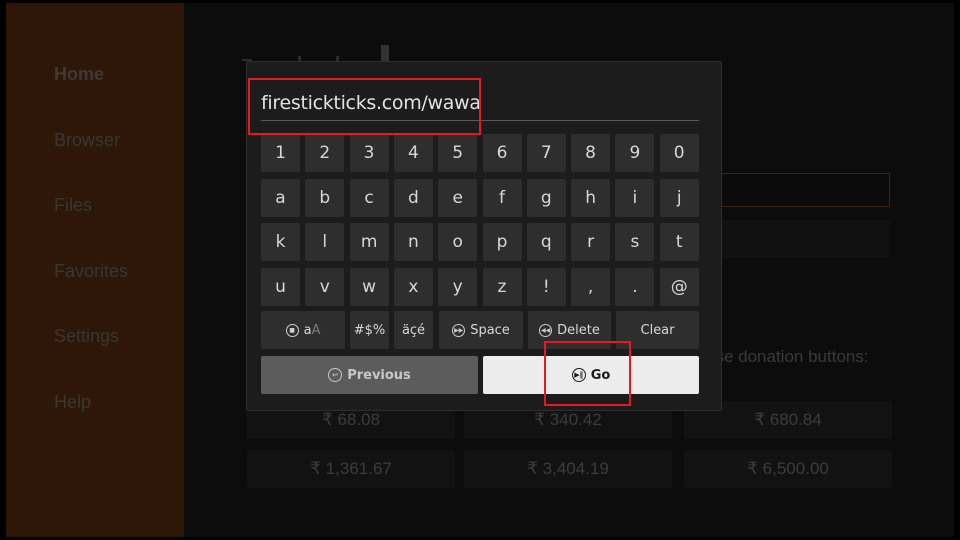  I want to click on key: !, so click(546, 286).